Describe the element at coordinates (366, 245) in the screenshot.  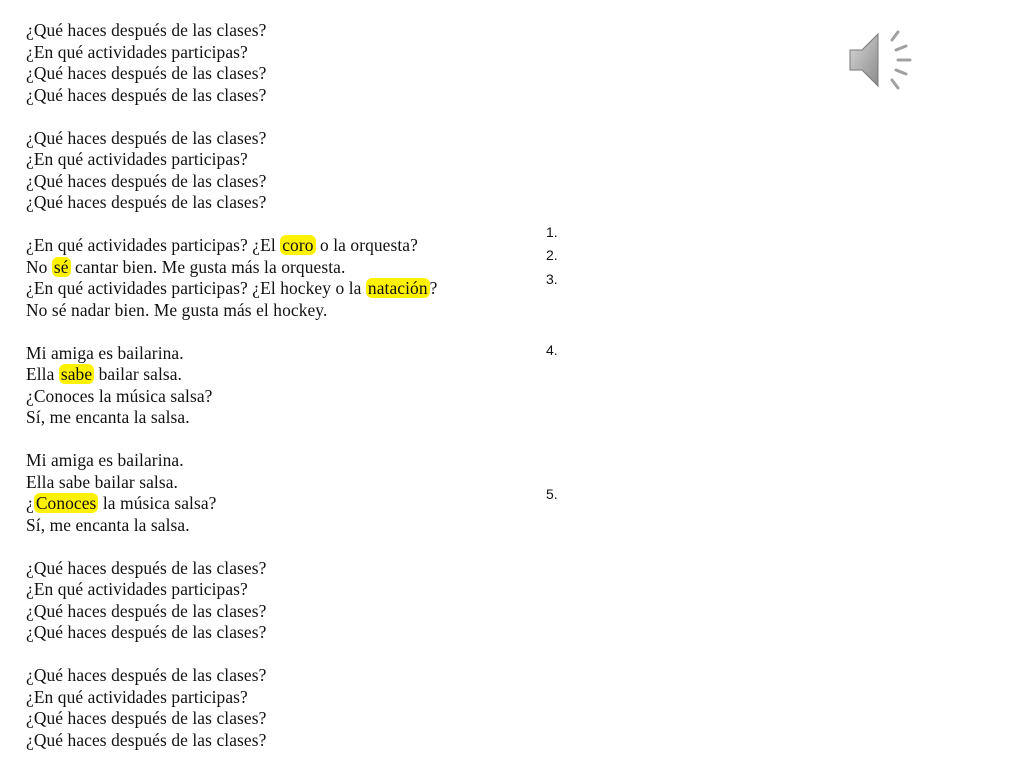
I see `lyric-text: o la orquesta?` at that location.